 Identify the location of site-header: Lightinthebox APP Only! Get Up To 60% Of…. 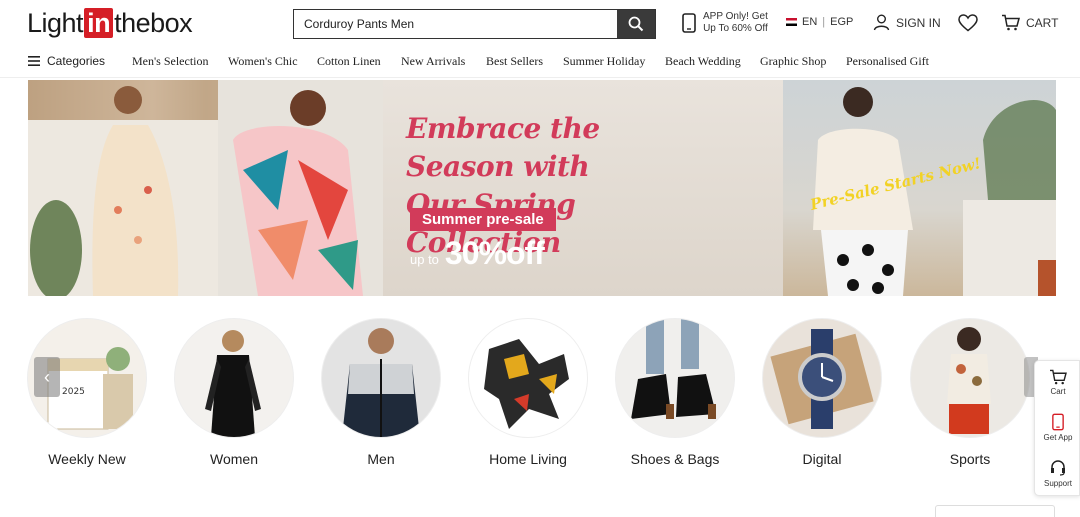
(540, 24).